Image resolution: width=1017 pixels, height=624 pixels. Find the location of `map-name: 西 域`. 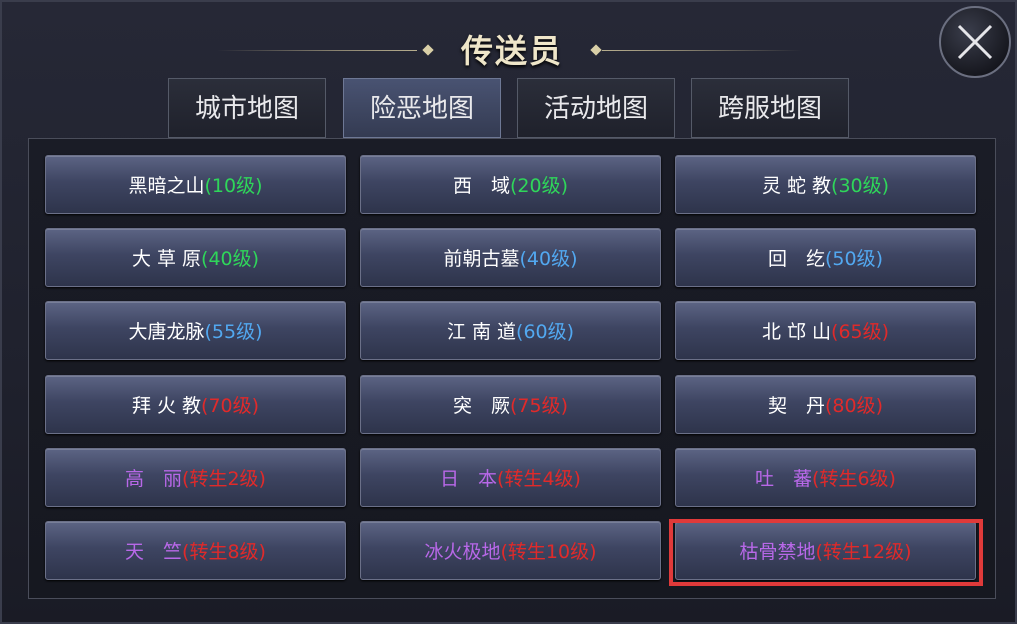

map-name: 西 域 is located at coordinates (481, 186).